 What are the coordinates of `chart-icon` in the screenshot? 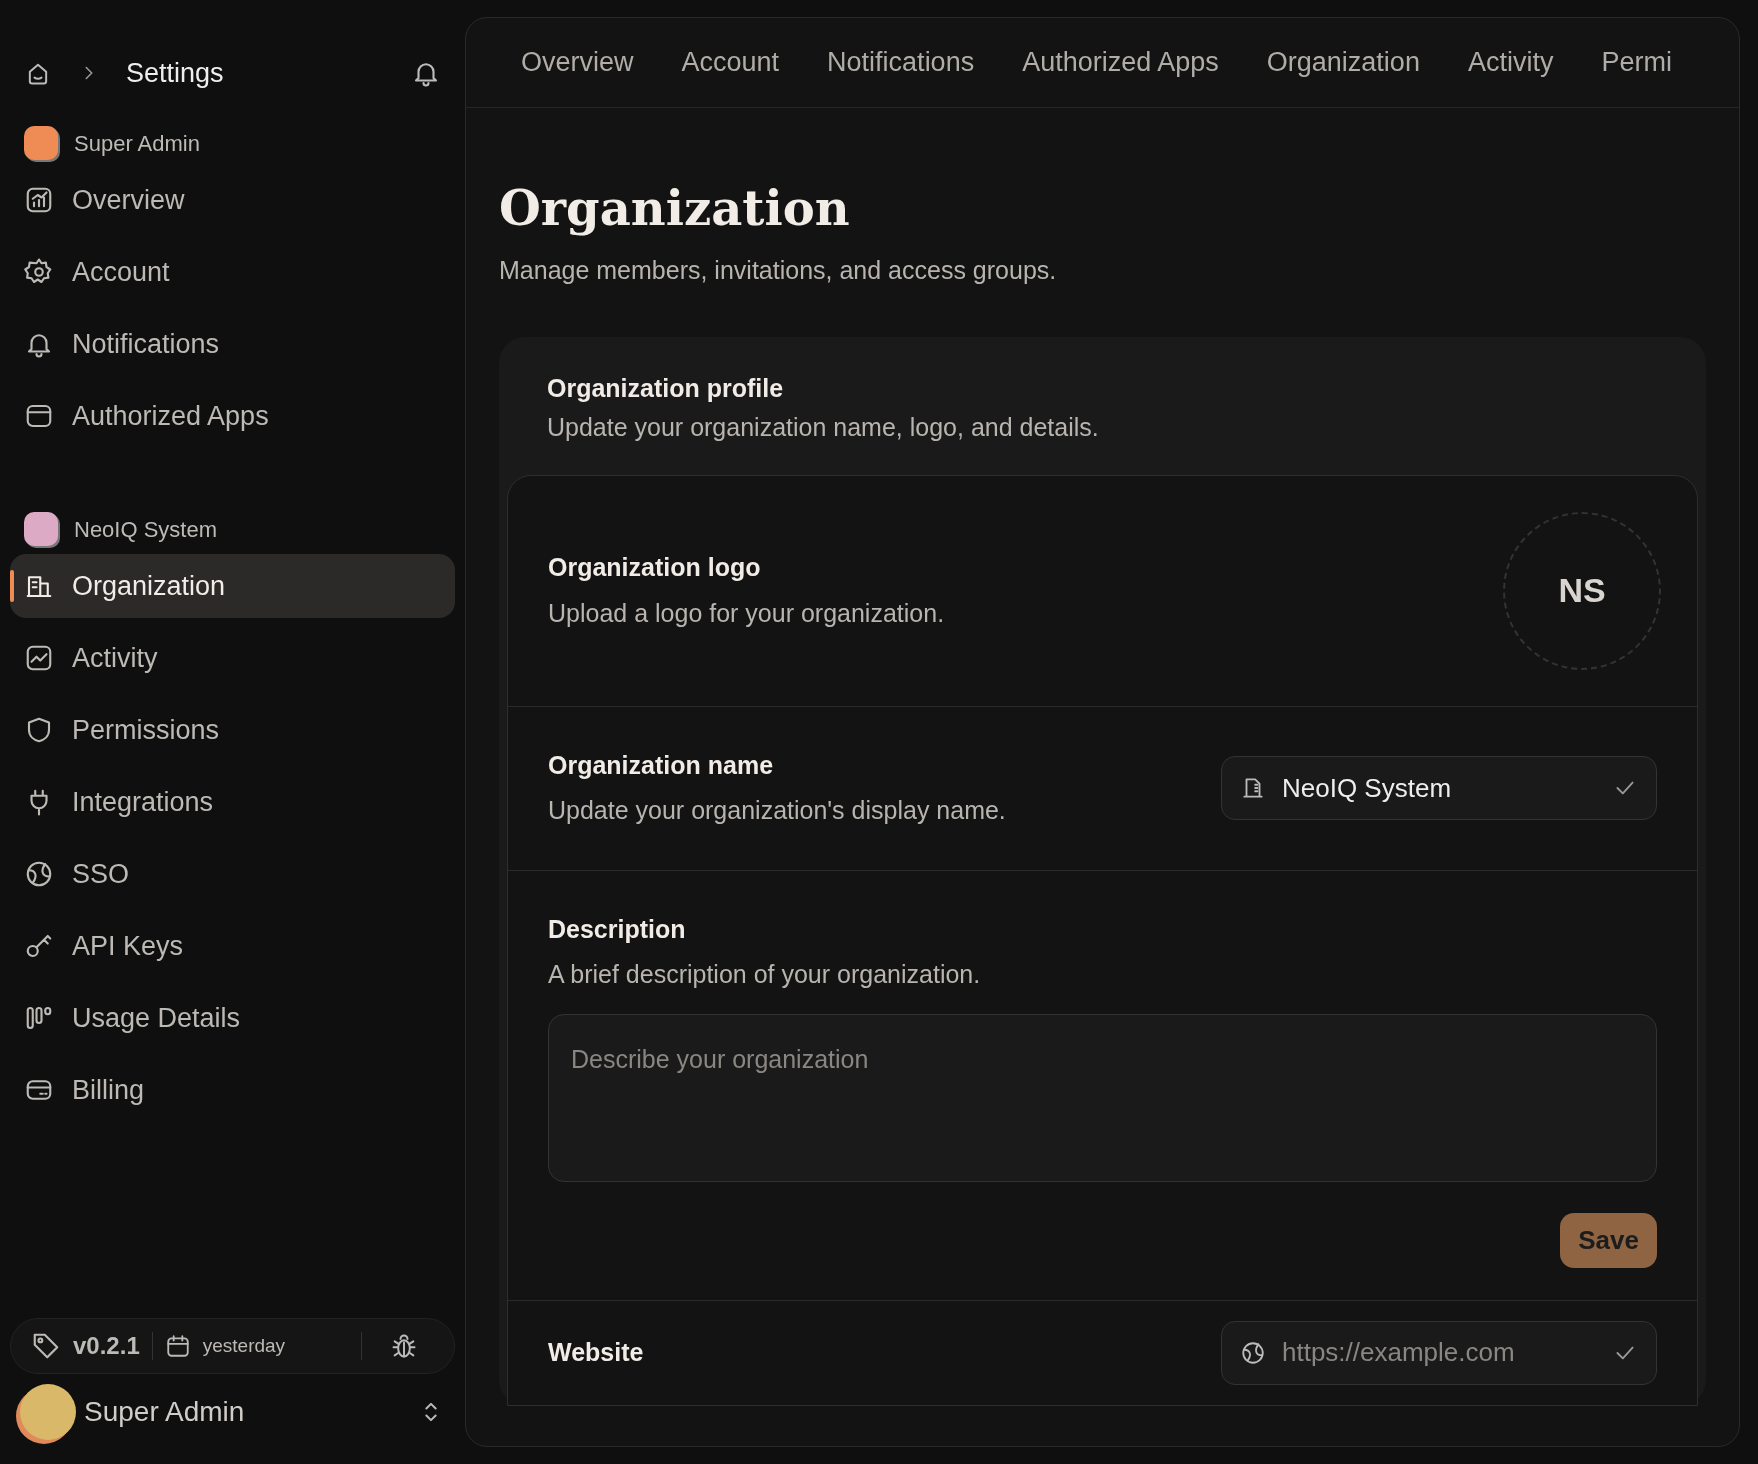 It's located at (39, 200).